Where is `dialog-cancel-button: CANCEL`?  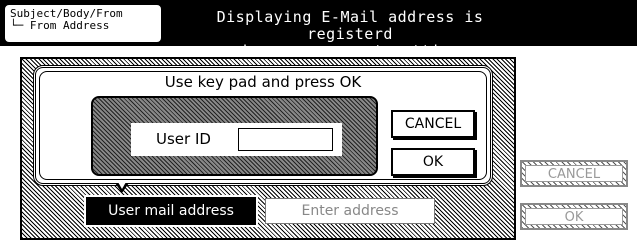
dialog-cancel-button: CANCEL is located at coordinates (433, 124).